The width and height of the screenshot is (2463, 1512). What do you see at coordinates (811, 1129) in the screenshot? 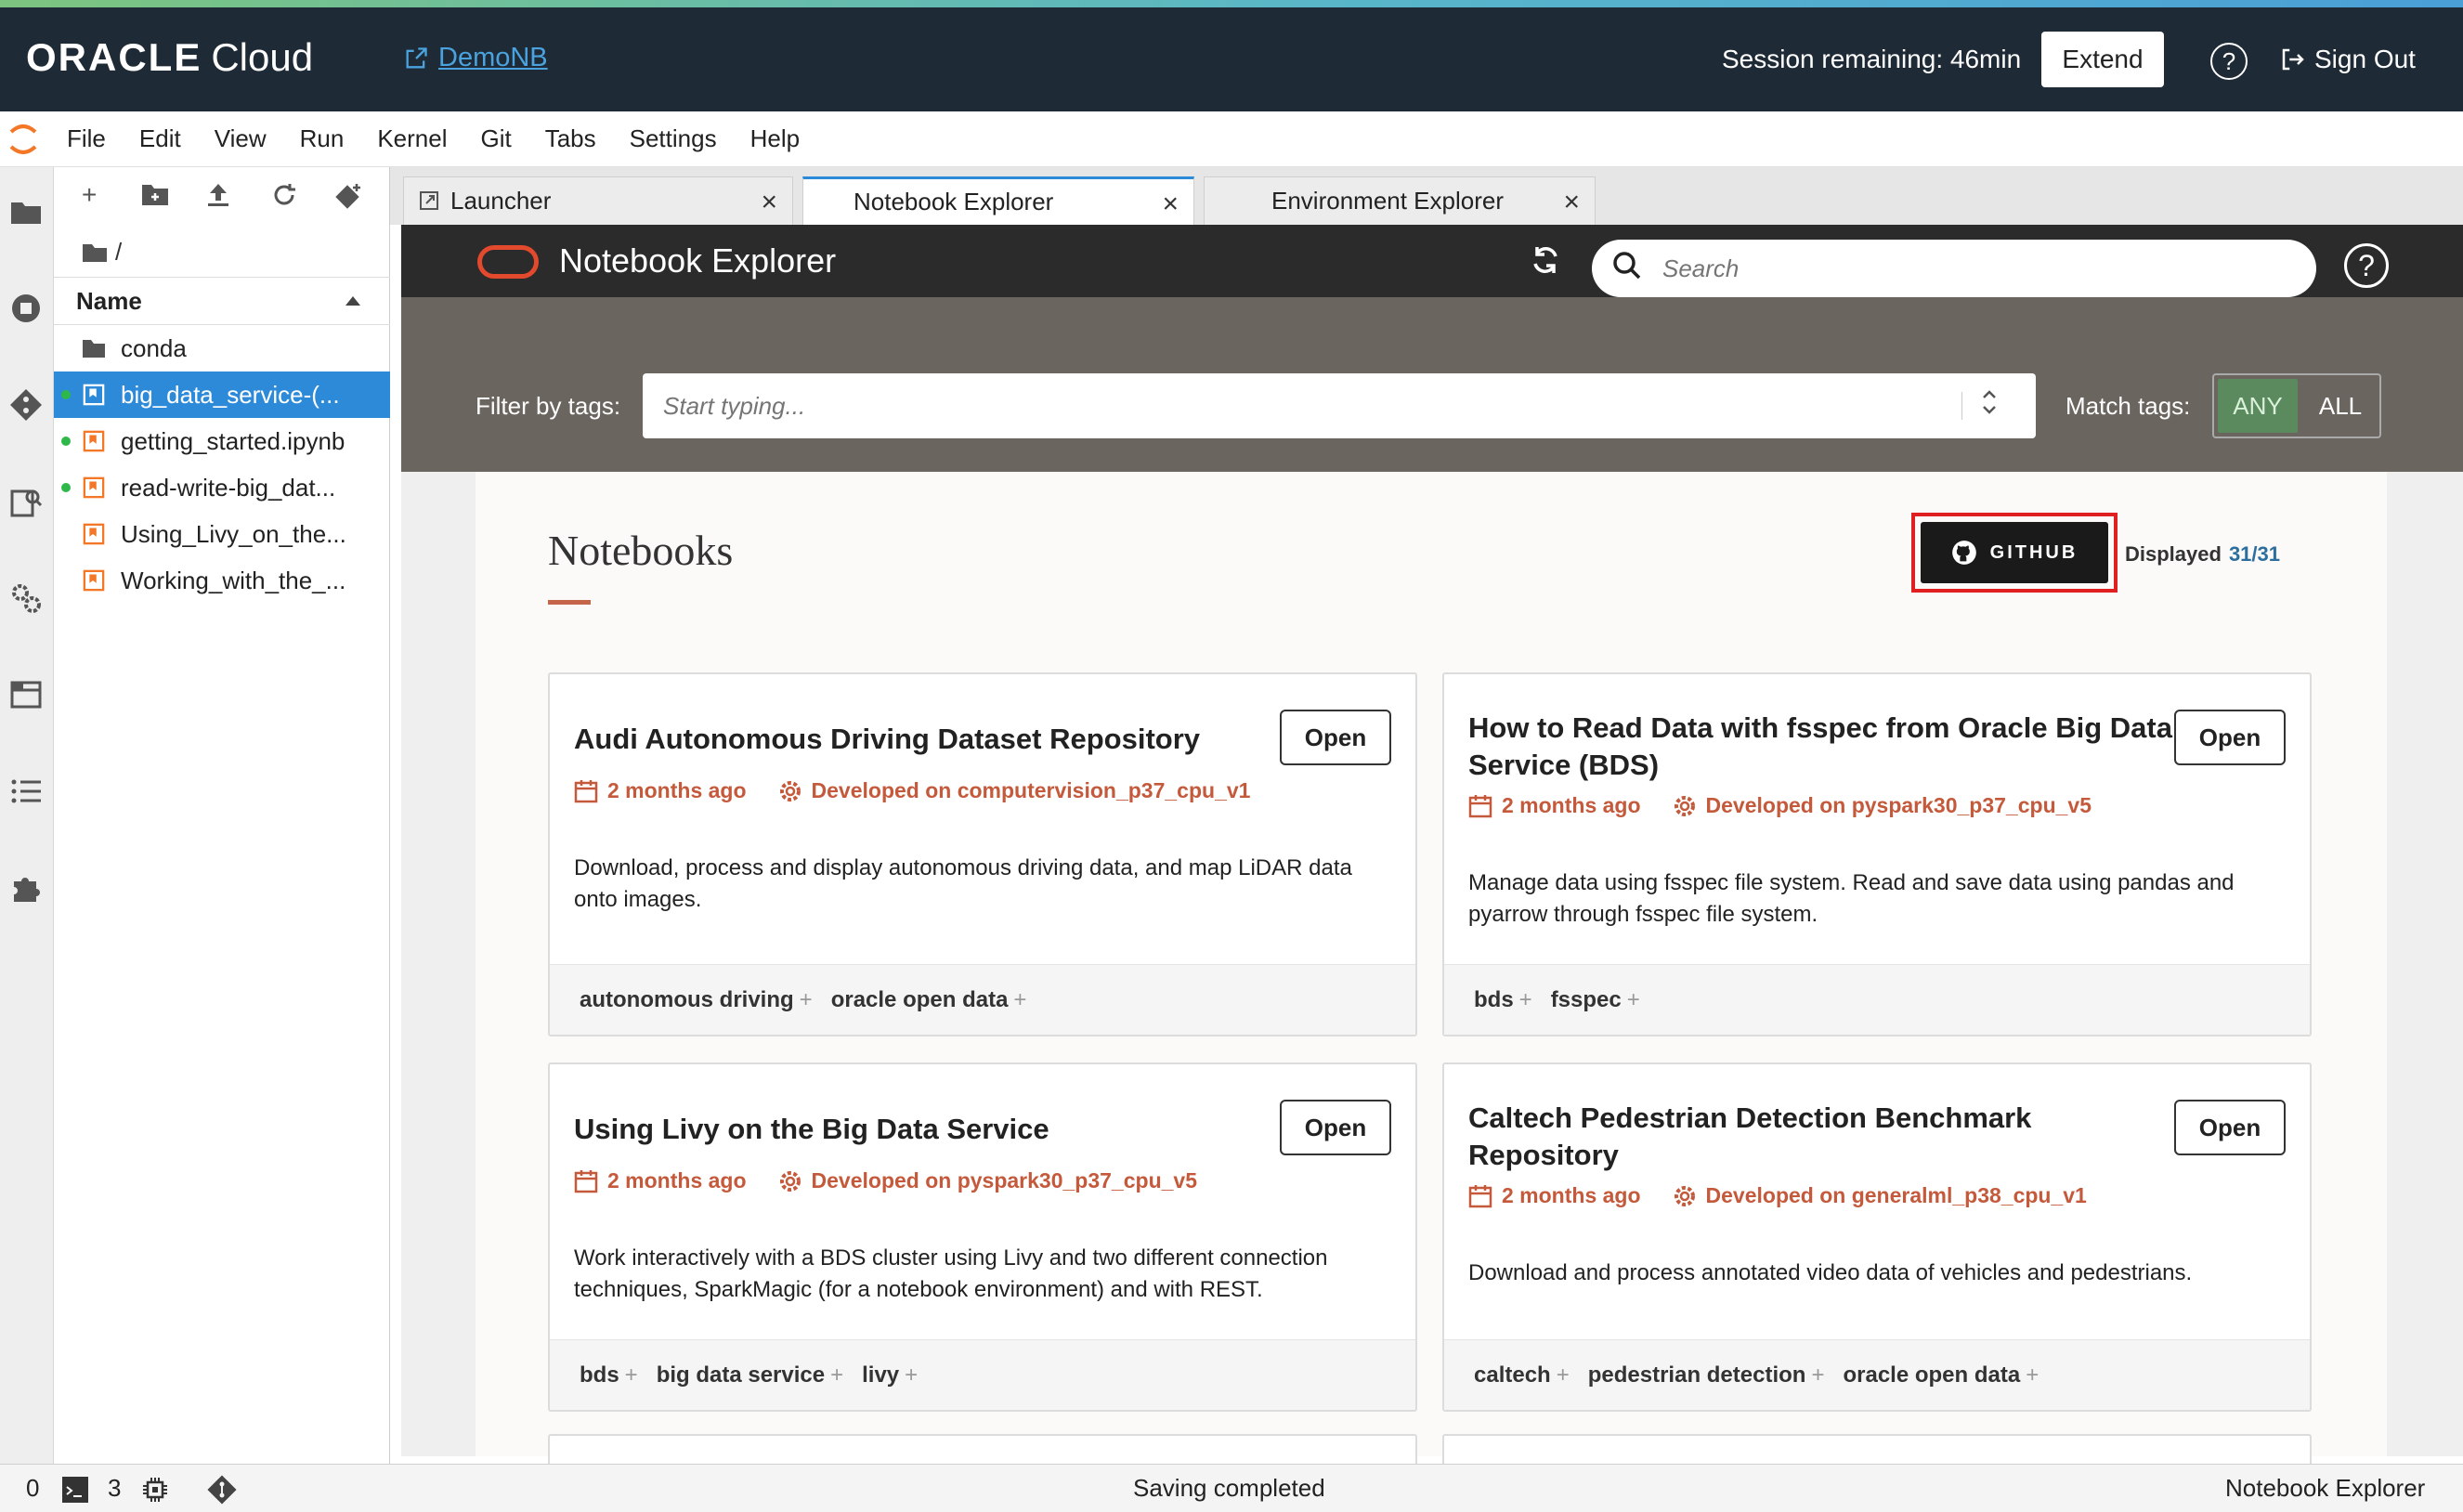
I see `card-title: Using Livy on the Big Data Service` at bounding box center [811, 1129].